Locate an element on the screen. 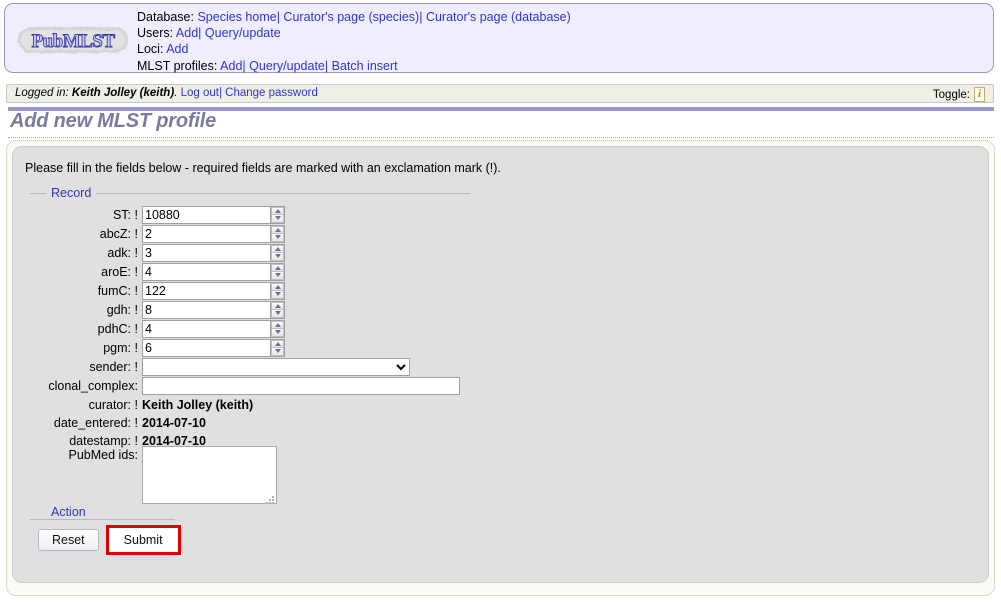 The height and width of the screenshot is (609, 1001). clonal-complex-input is located at coordinates (301, 385).